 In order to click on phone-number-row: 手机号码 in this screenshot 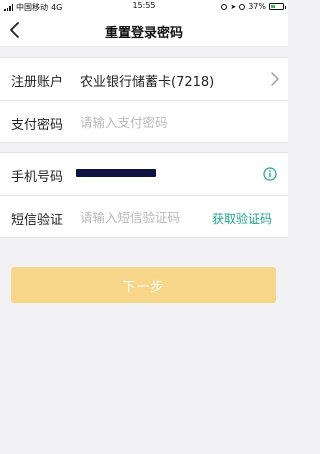, I will do `click(144, 174)`.